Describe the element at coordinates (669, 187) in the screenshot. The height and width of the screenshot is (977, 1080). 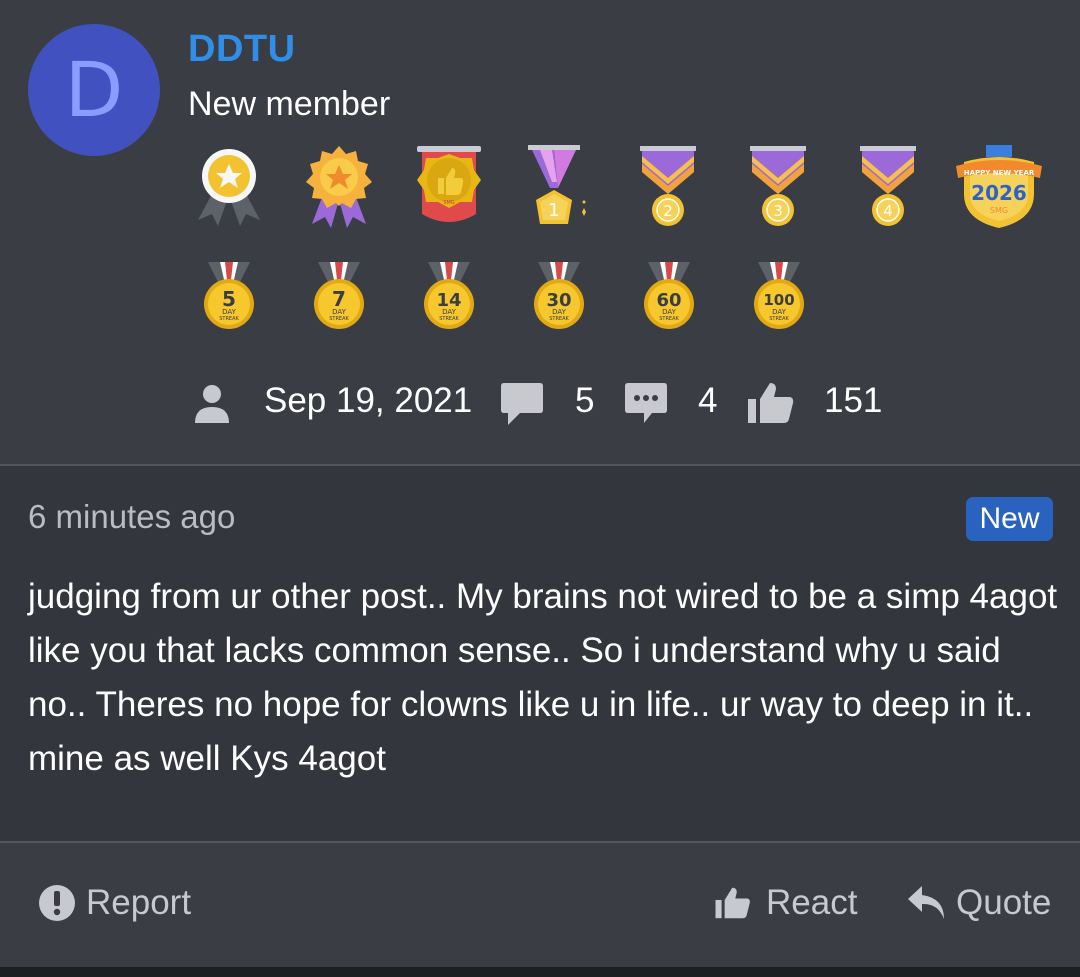
I see `second-place-ribbon-medal-icon: 2` at that location.